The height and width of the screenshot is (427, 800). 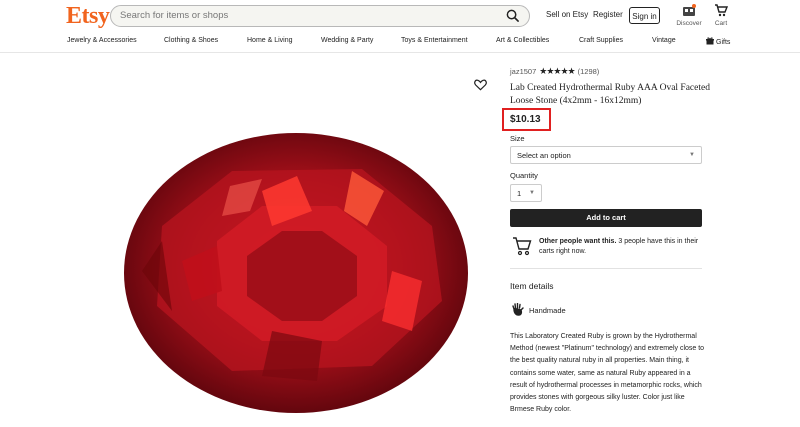 What do you see at coordinates (664, 40) in the screenshot?
I see `nav-vintage: Vintage` at bounding box center [664, 40].